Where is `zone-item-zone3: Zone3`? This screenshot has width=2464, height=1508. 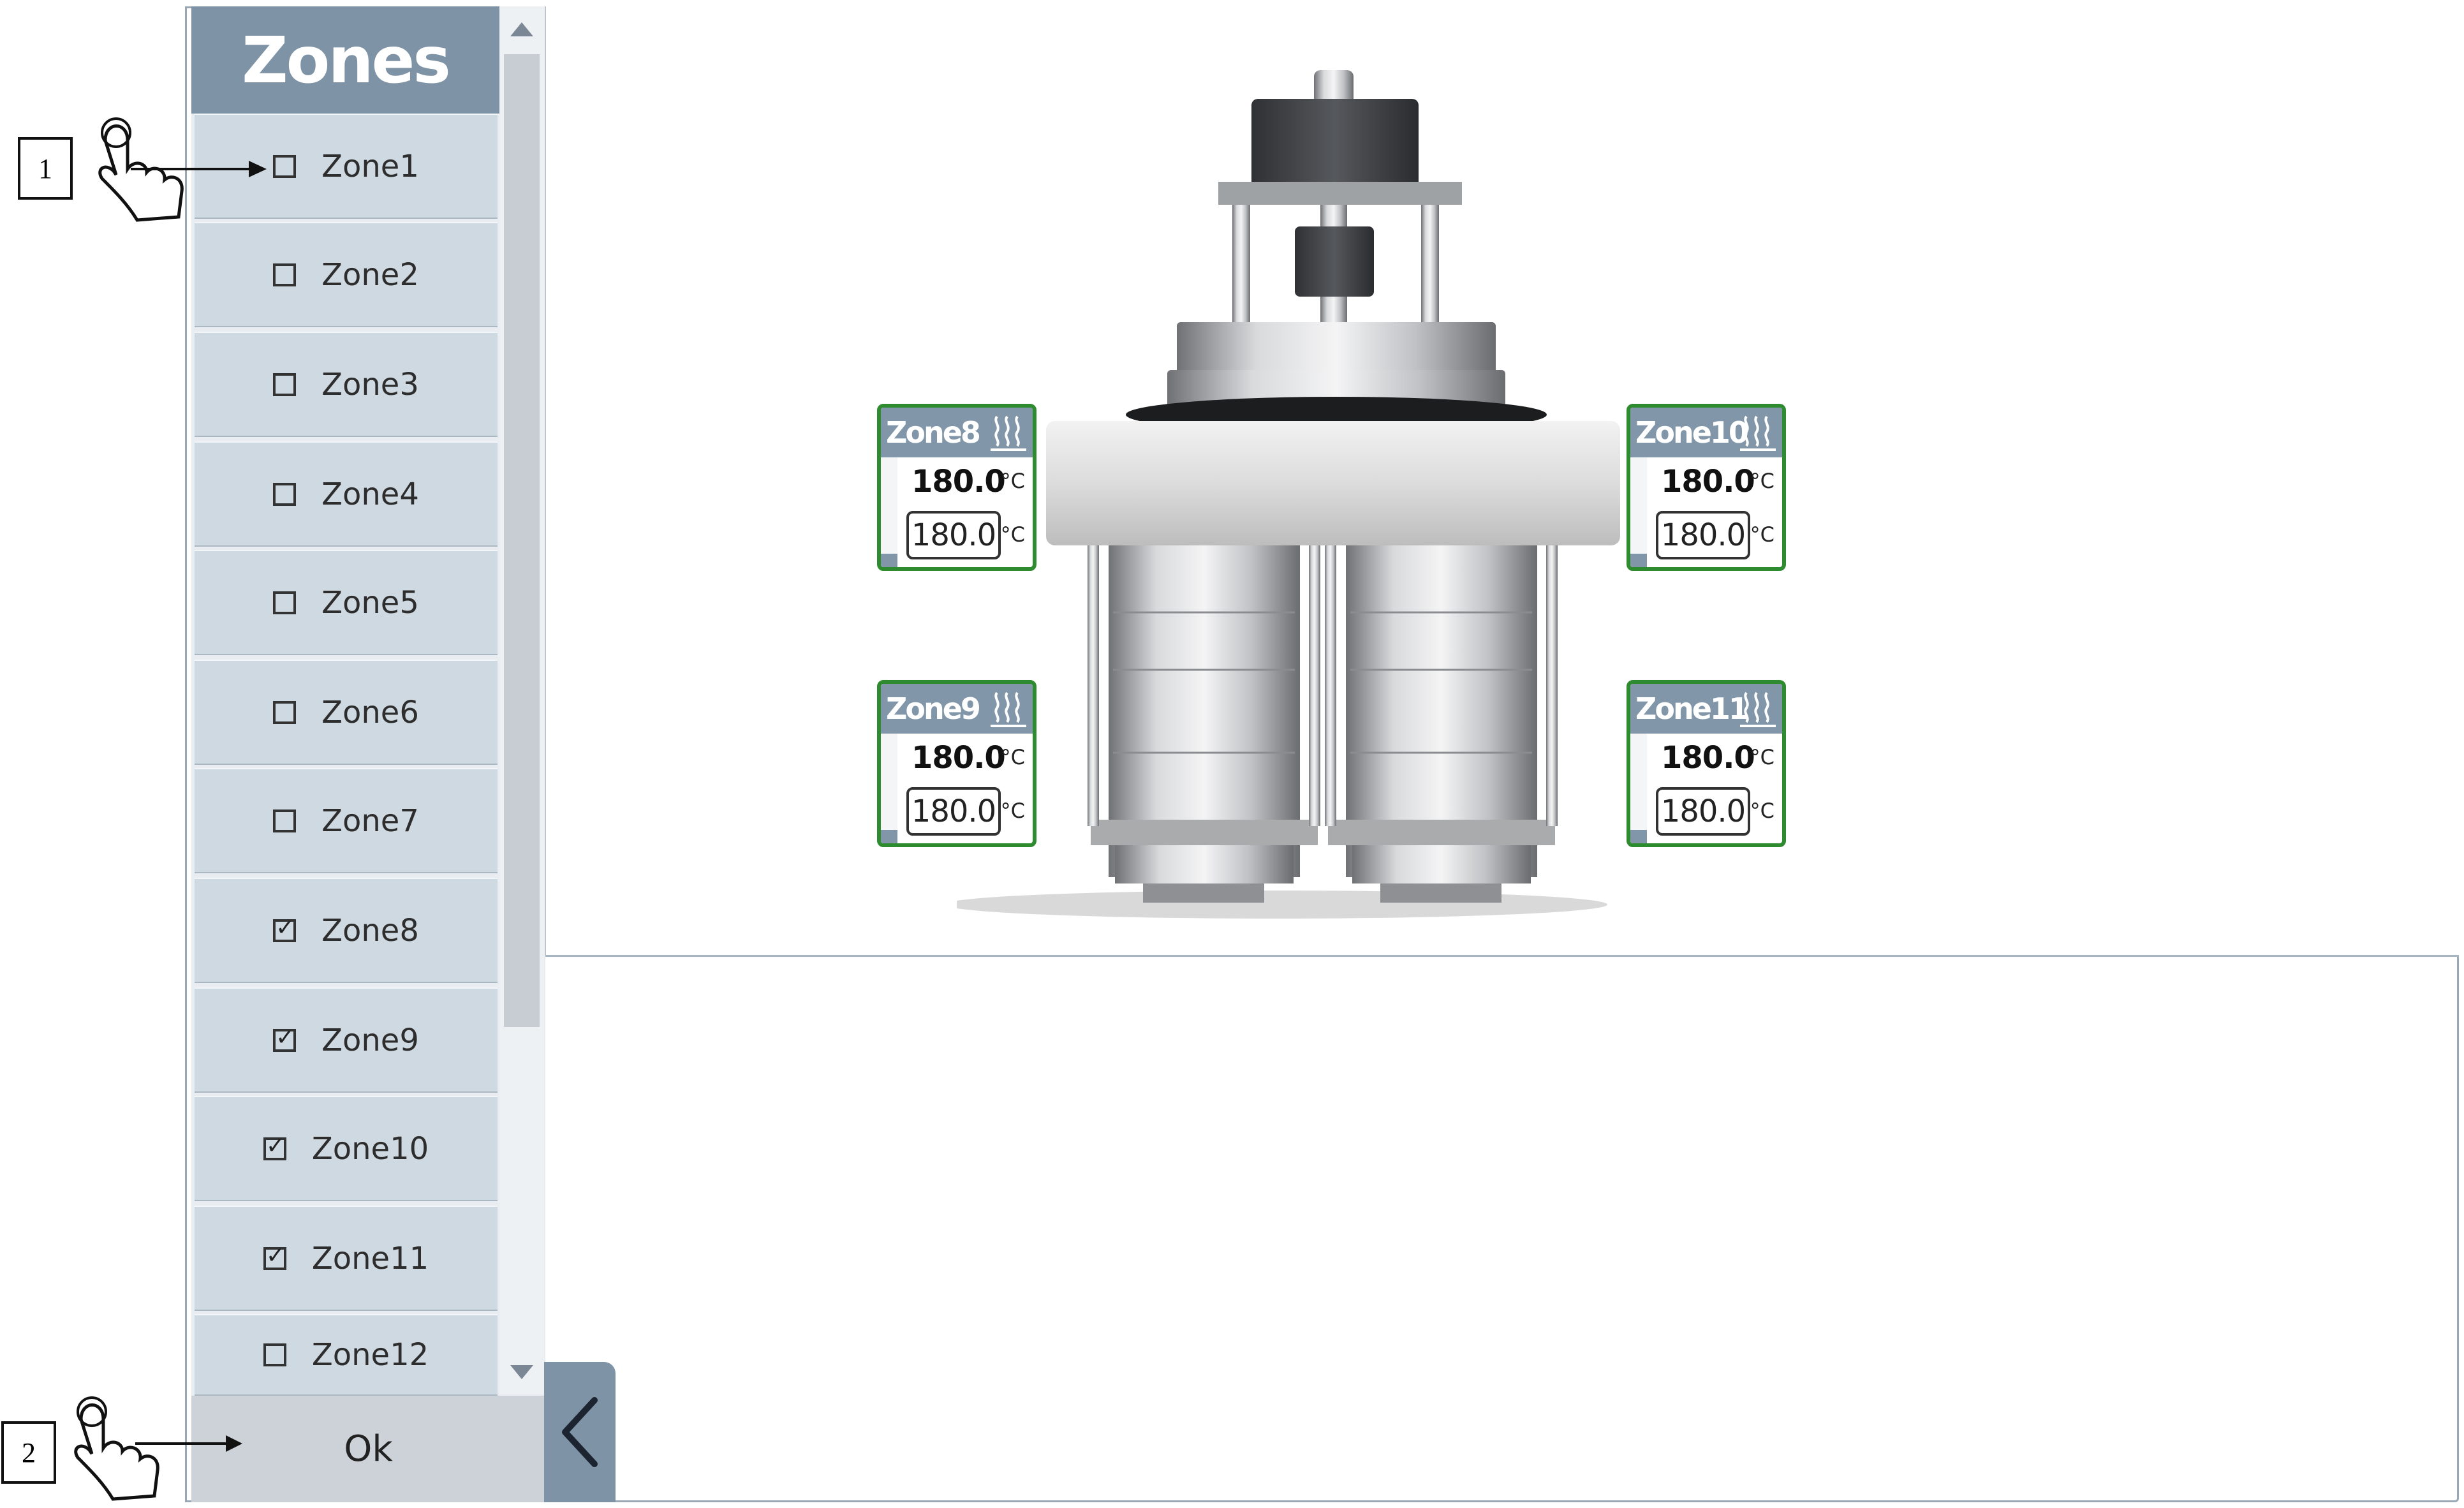
zone-item-zone3: Zone3 is located at coordinates (346, 384).